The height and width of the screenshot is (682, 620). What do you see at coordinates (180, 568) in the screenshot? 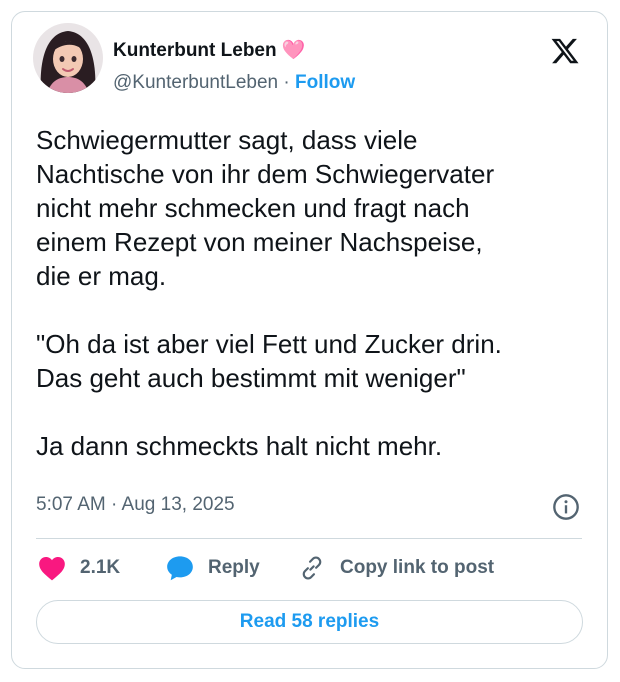
I see `speech-bubble-icon` at bounding box center [180, 568].